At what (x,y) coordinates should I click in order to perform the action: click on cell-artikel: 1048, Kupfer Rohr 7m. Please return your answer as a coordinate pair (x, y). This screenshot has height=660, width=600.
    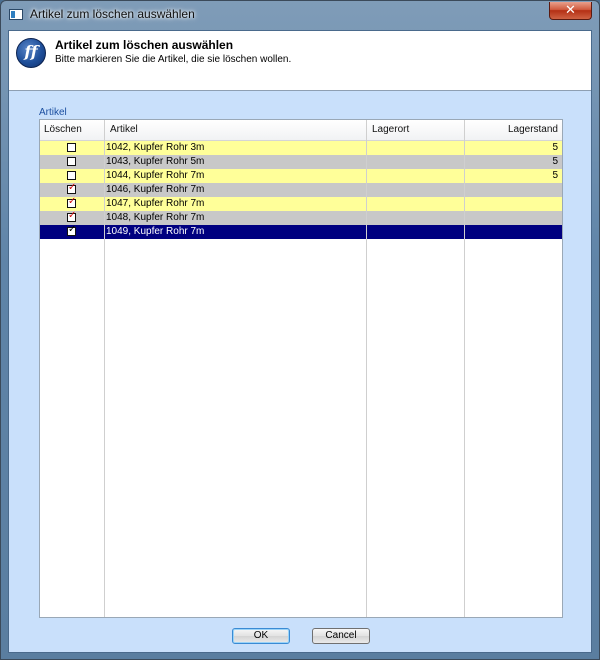
    Looking at the image, I should click on (155, 217).